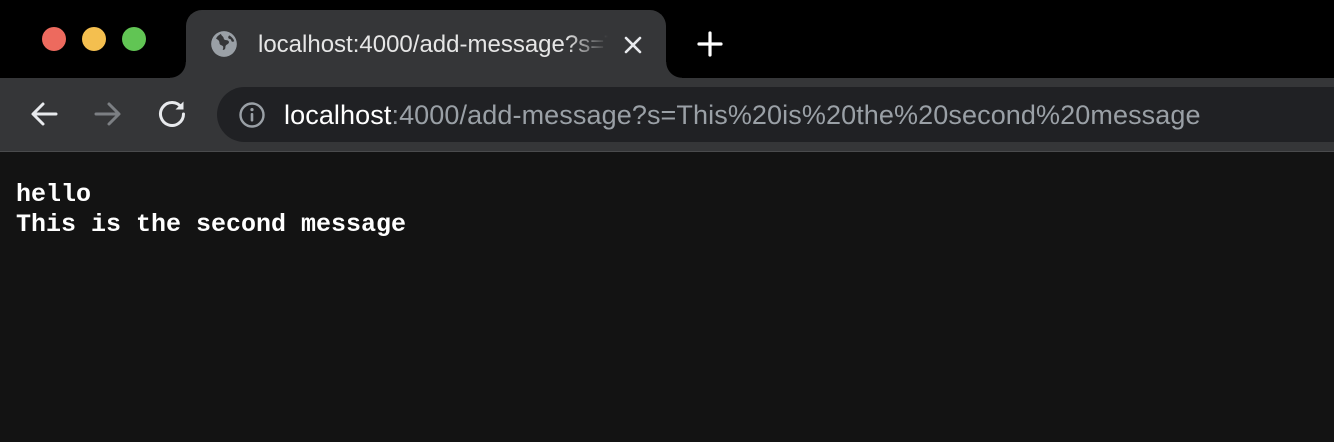  I want to click on window-close-button, so click(54, 39).